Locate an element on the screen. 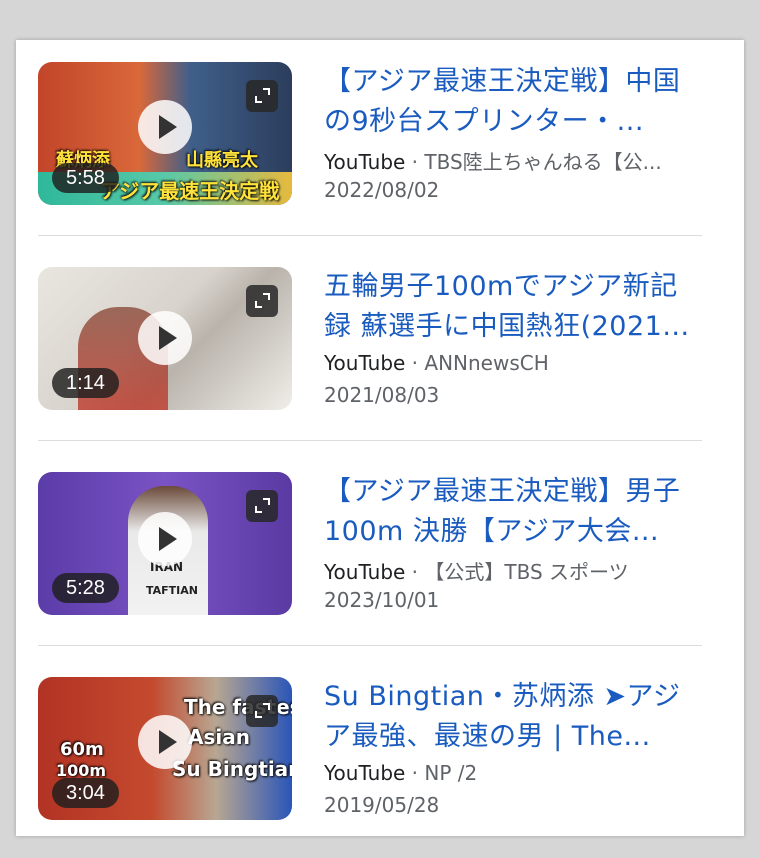 Image resolution: width=760 pixels, height=858 pixels. video-thumbnail: 1:14 is located at coordinates (165, 338).